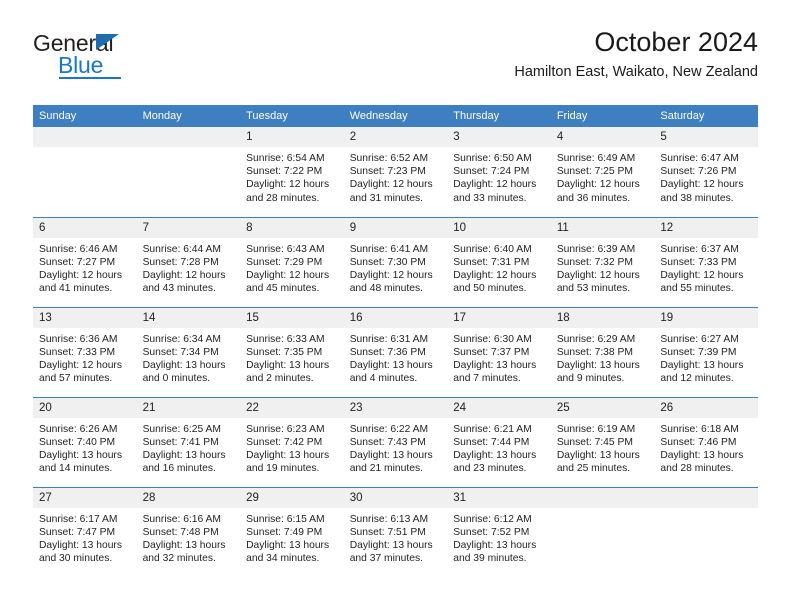 This screenshot has height=612, width=792. I want to click on day-number: 28, so click(188, 497).